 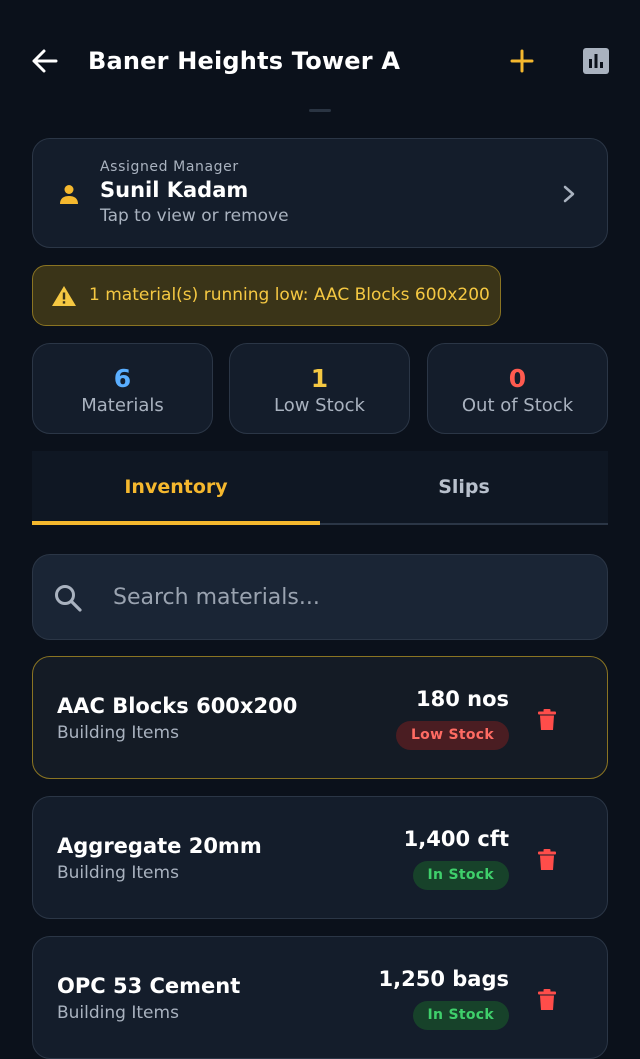 What do you see at coordinates (343, 597) in the screenshot?
I see `search-input` at bounding box center [343, 597].